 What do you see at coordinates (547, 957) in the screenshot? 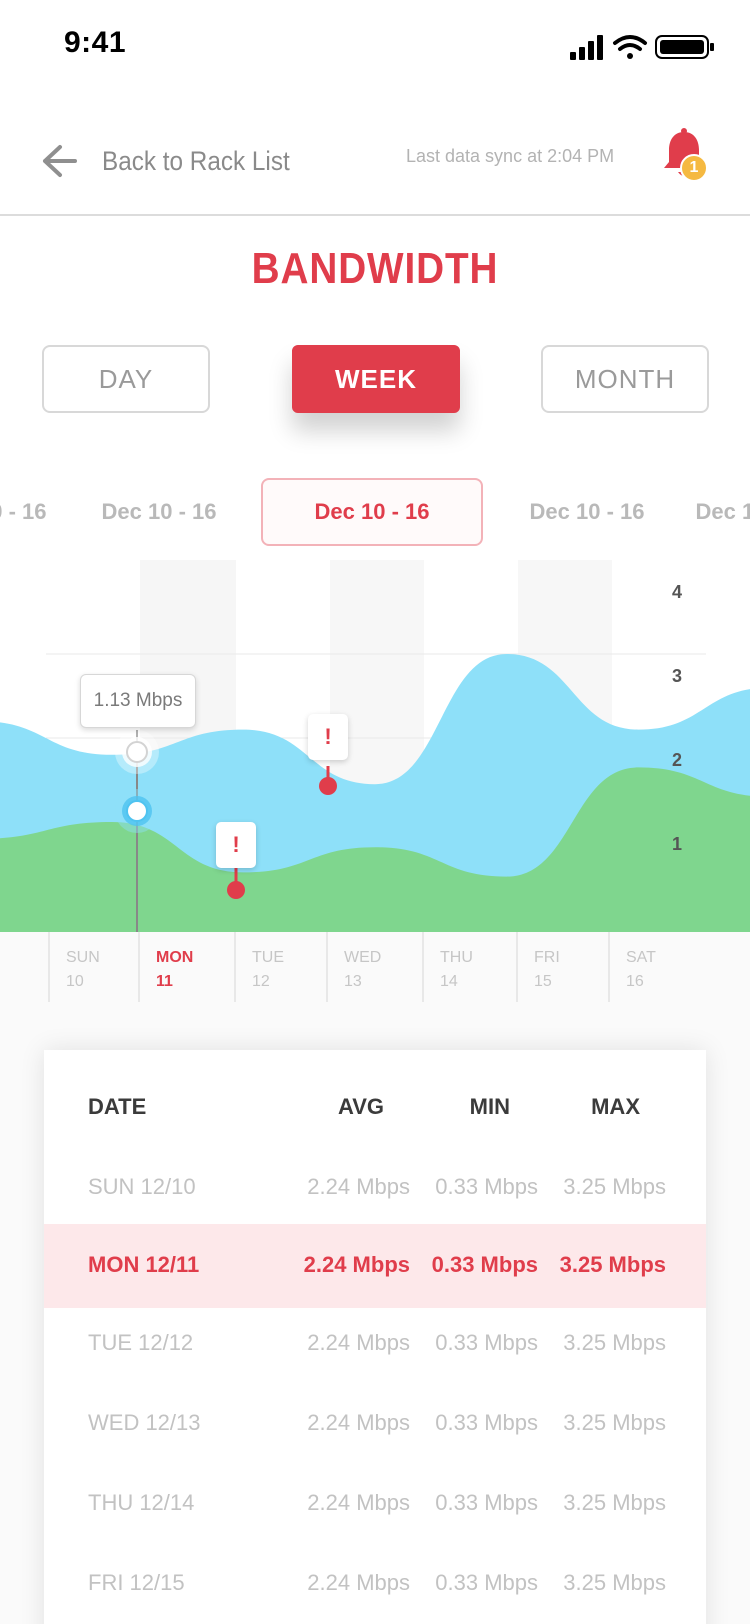
I see `day-name: FRI` at bounding box center [547, 957].